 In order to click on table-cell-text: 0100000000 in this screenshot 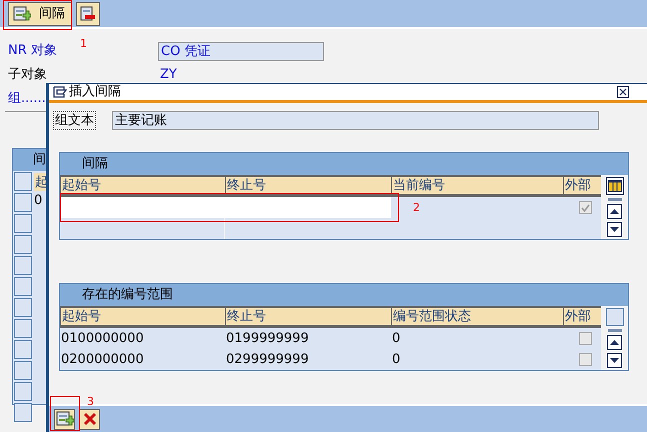, I will do `click(102, 339)`.